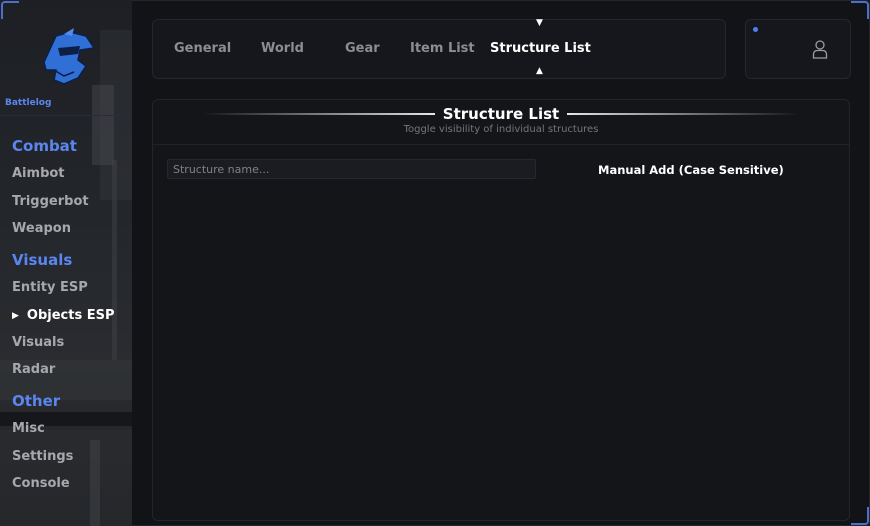  Describe the element at coordinates (282, 48) in the screenshot. I see `tab-world: World` at that location.